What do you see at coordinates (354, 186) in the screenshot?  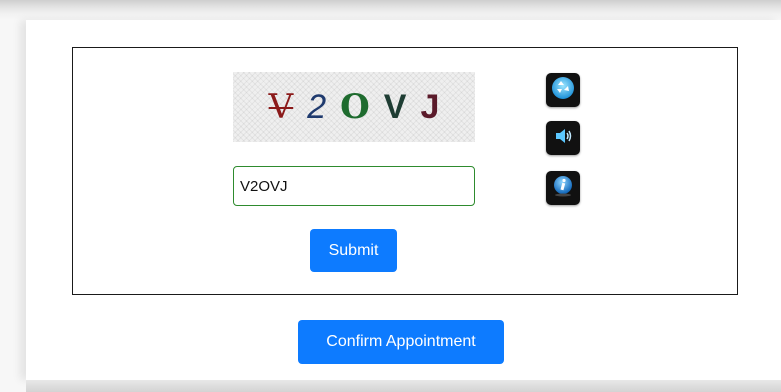 I see `captcha-input` at bounding box center [354, 186].